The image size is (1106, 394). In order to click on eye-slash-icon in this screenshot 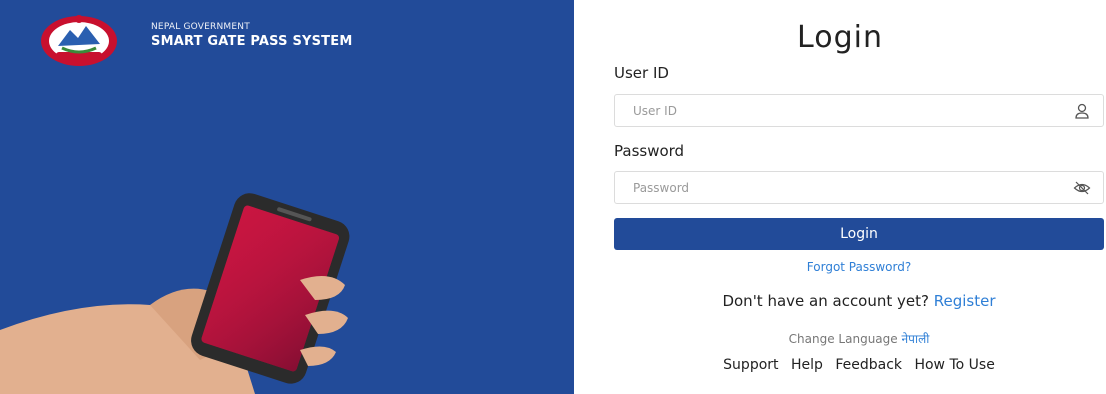, I will do `click(1082, 188)`.